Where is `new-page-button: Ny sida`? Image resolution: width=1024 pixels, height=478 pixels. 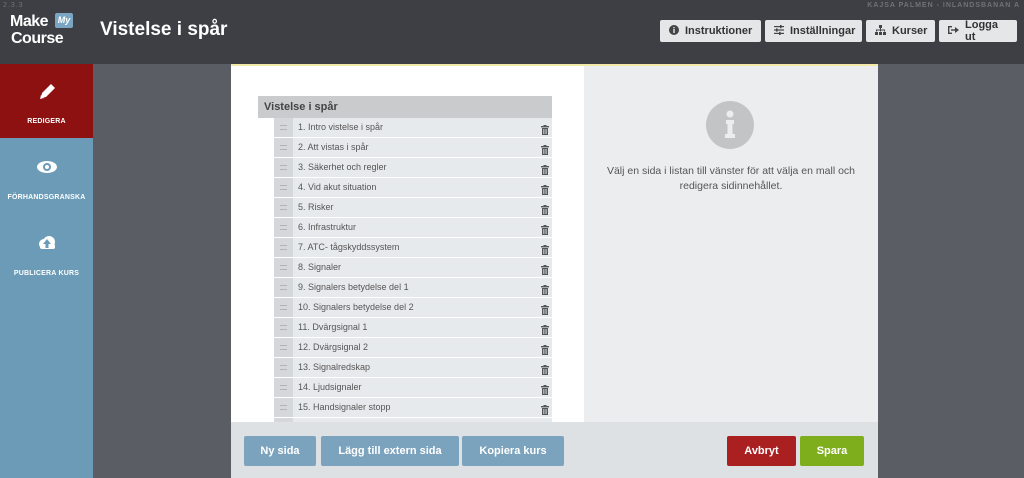
new-page-button: Ny sida is located at coordinates (280, 451).